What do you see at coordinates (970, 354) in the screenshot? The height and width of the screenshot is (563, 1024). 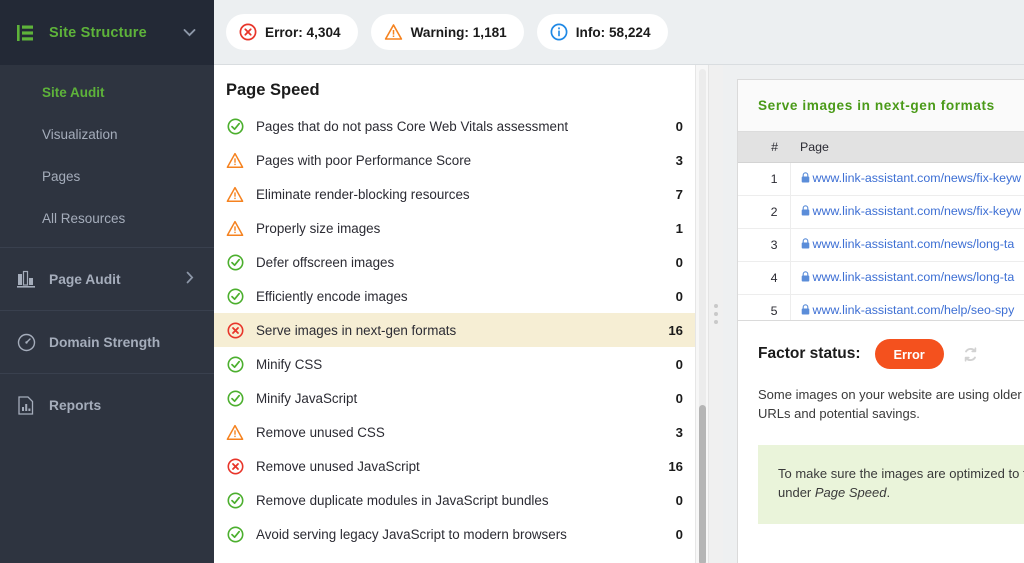 I see `refresh-icon` at bounding box center [970, 354].